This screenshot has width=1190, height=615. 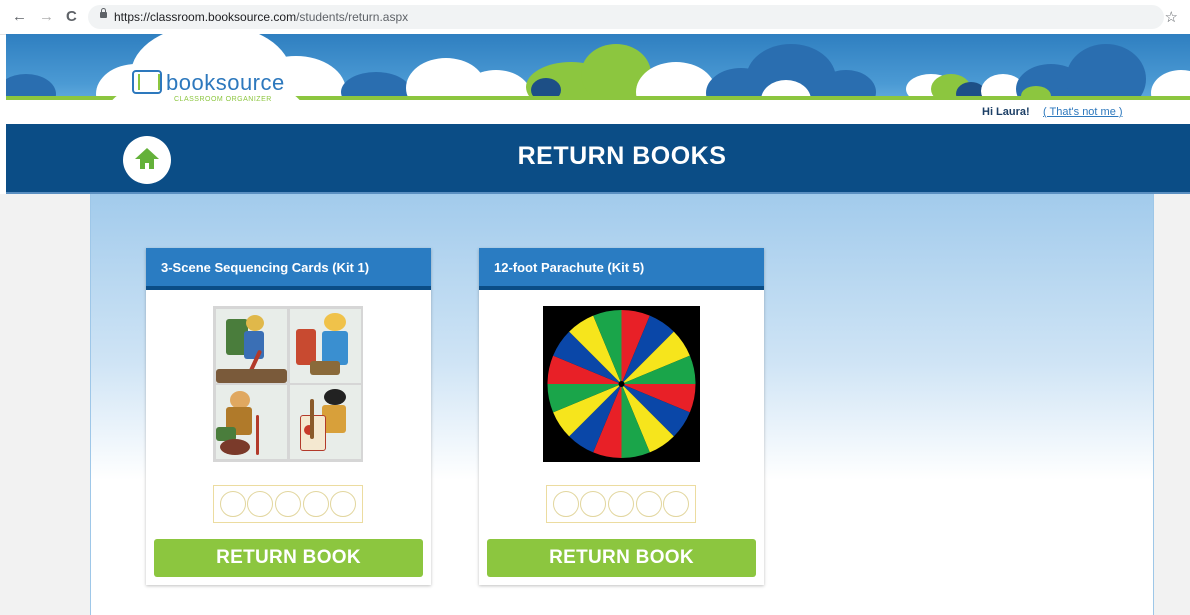 I want to click on parachute-image, so click(x=621, y=384).